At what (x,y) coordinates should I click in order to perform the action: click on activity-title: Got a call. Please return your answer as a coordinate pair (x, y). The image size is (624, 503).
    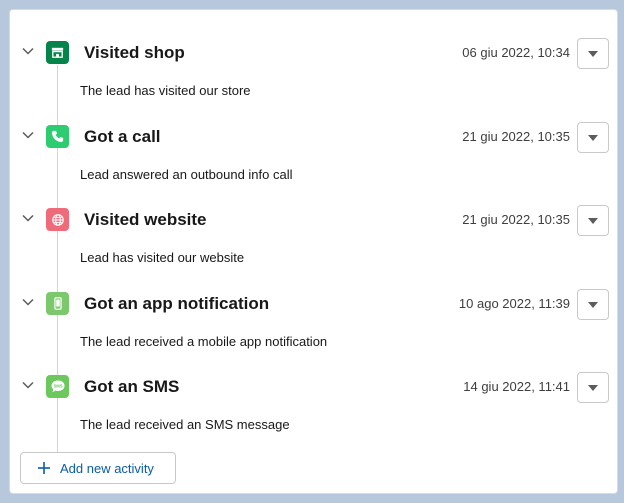
    Looking at the image, I should click on (122, 136).